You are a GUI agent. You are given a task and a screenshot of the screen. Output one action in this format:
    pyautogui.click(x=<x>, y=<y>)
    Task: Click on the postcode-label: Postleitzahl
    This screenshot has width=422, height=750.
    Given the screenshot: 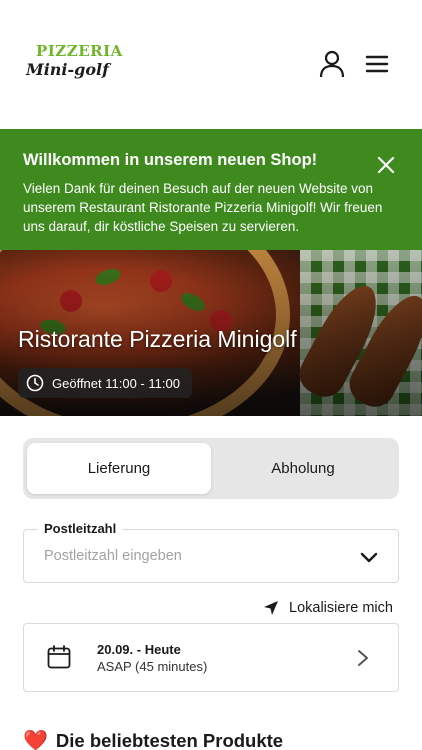 What is the action you would take?
    pyautogui.click(x=80, y=528)
    